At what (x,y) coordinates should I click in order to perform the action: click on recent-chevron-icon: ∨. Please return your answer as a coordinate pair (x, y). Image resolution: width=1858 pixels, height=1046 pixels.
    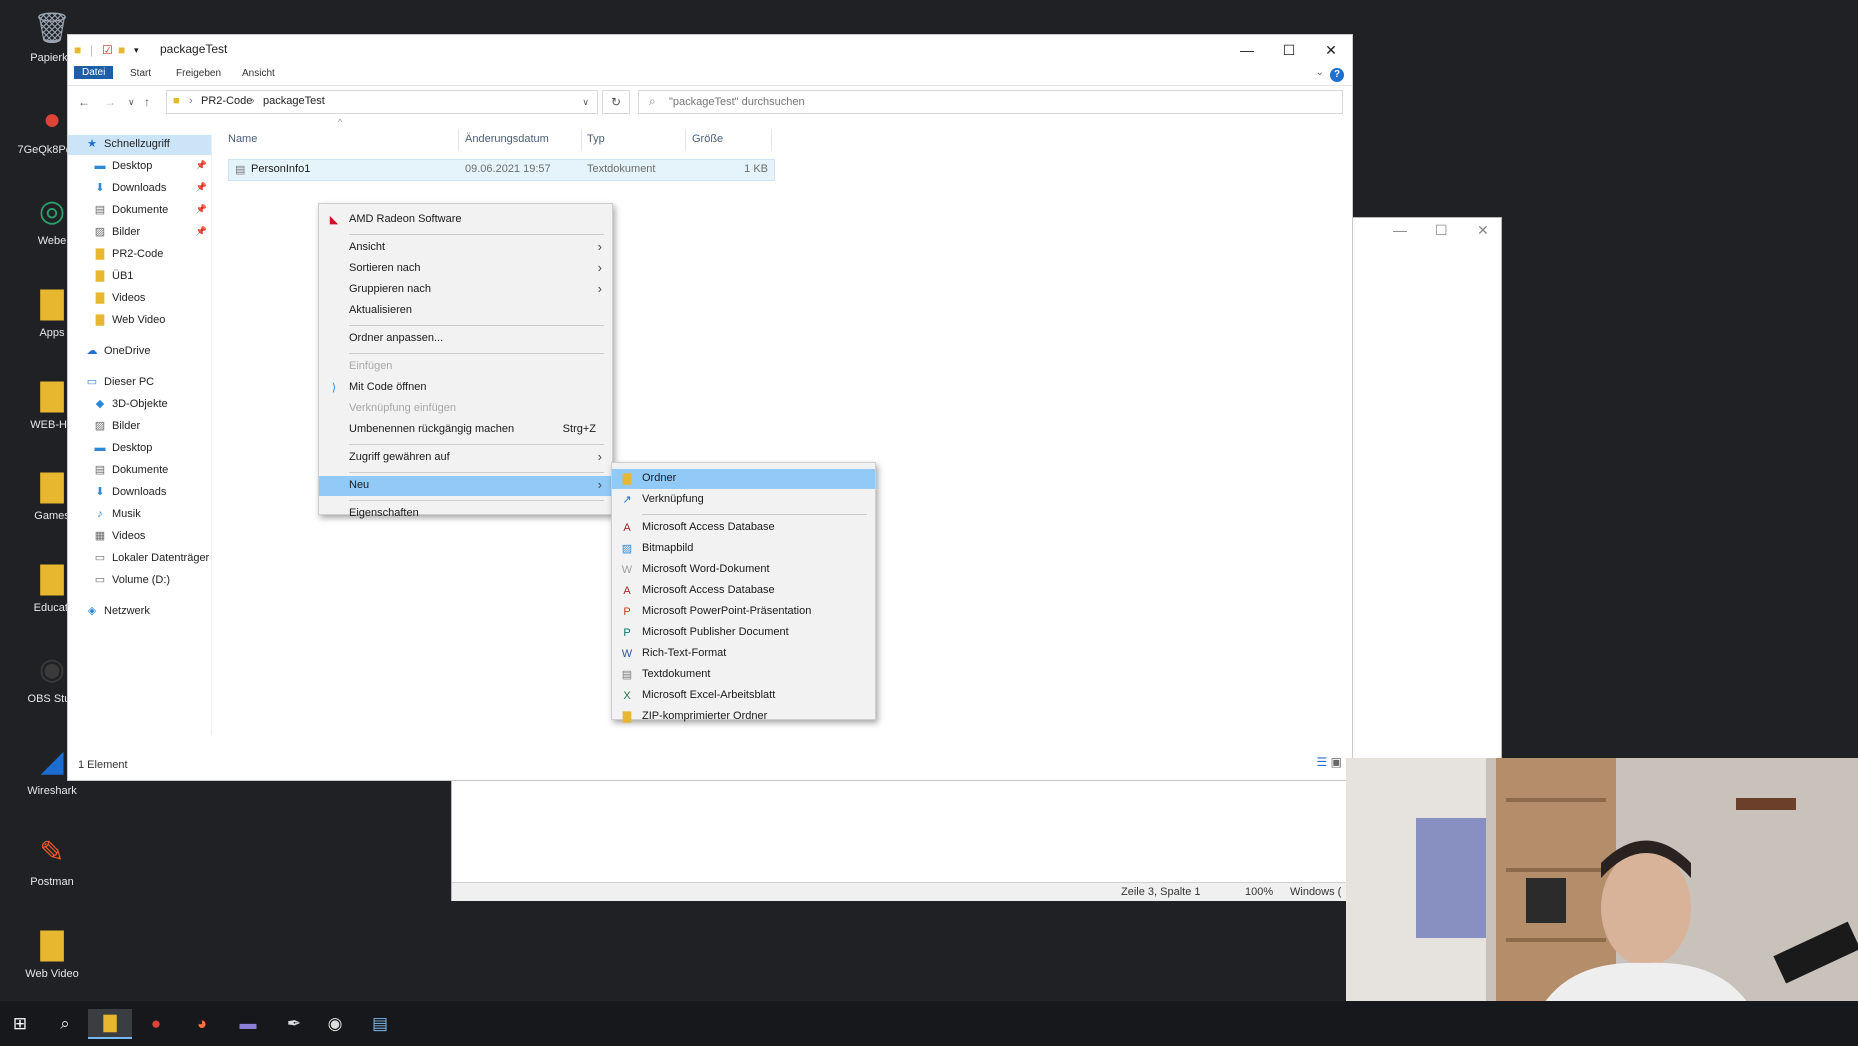
    Looking at the image, I should click on (131, 102).